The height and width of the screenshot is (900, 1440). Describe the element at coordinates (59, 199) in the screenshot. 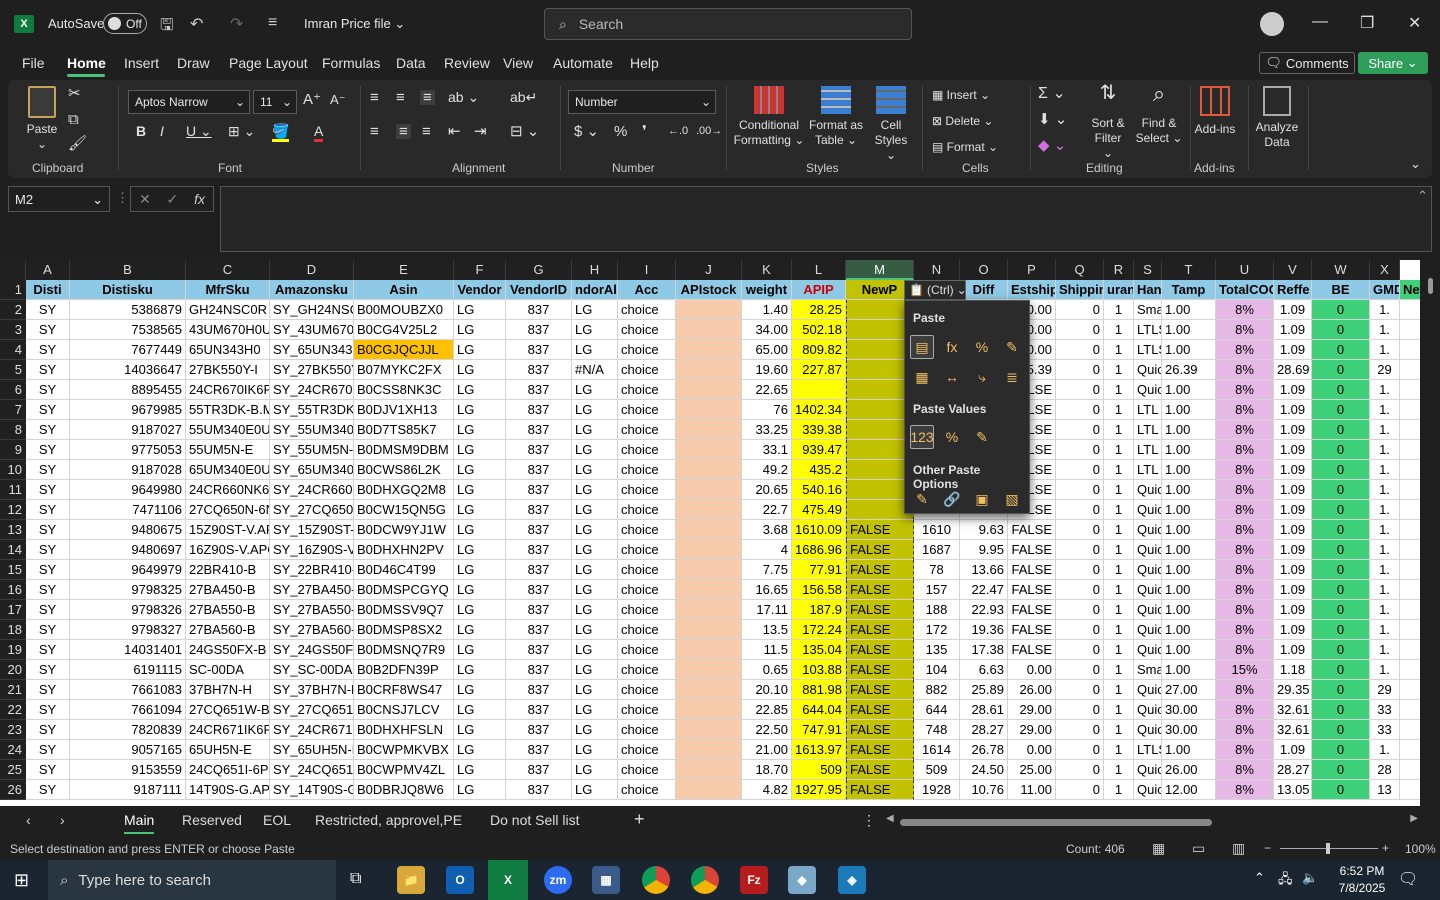

I see `name-box: M2 ⌄` at that location.